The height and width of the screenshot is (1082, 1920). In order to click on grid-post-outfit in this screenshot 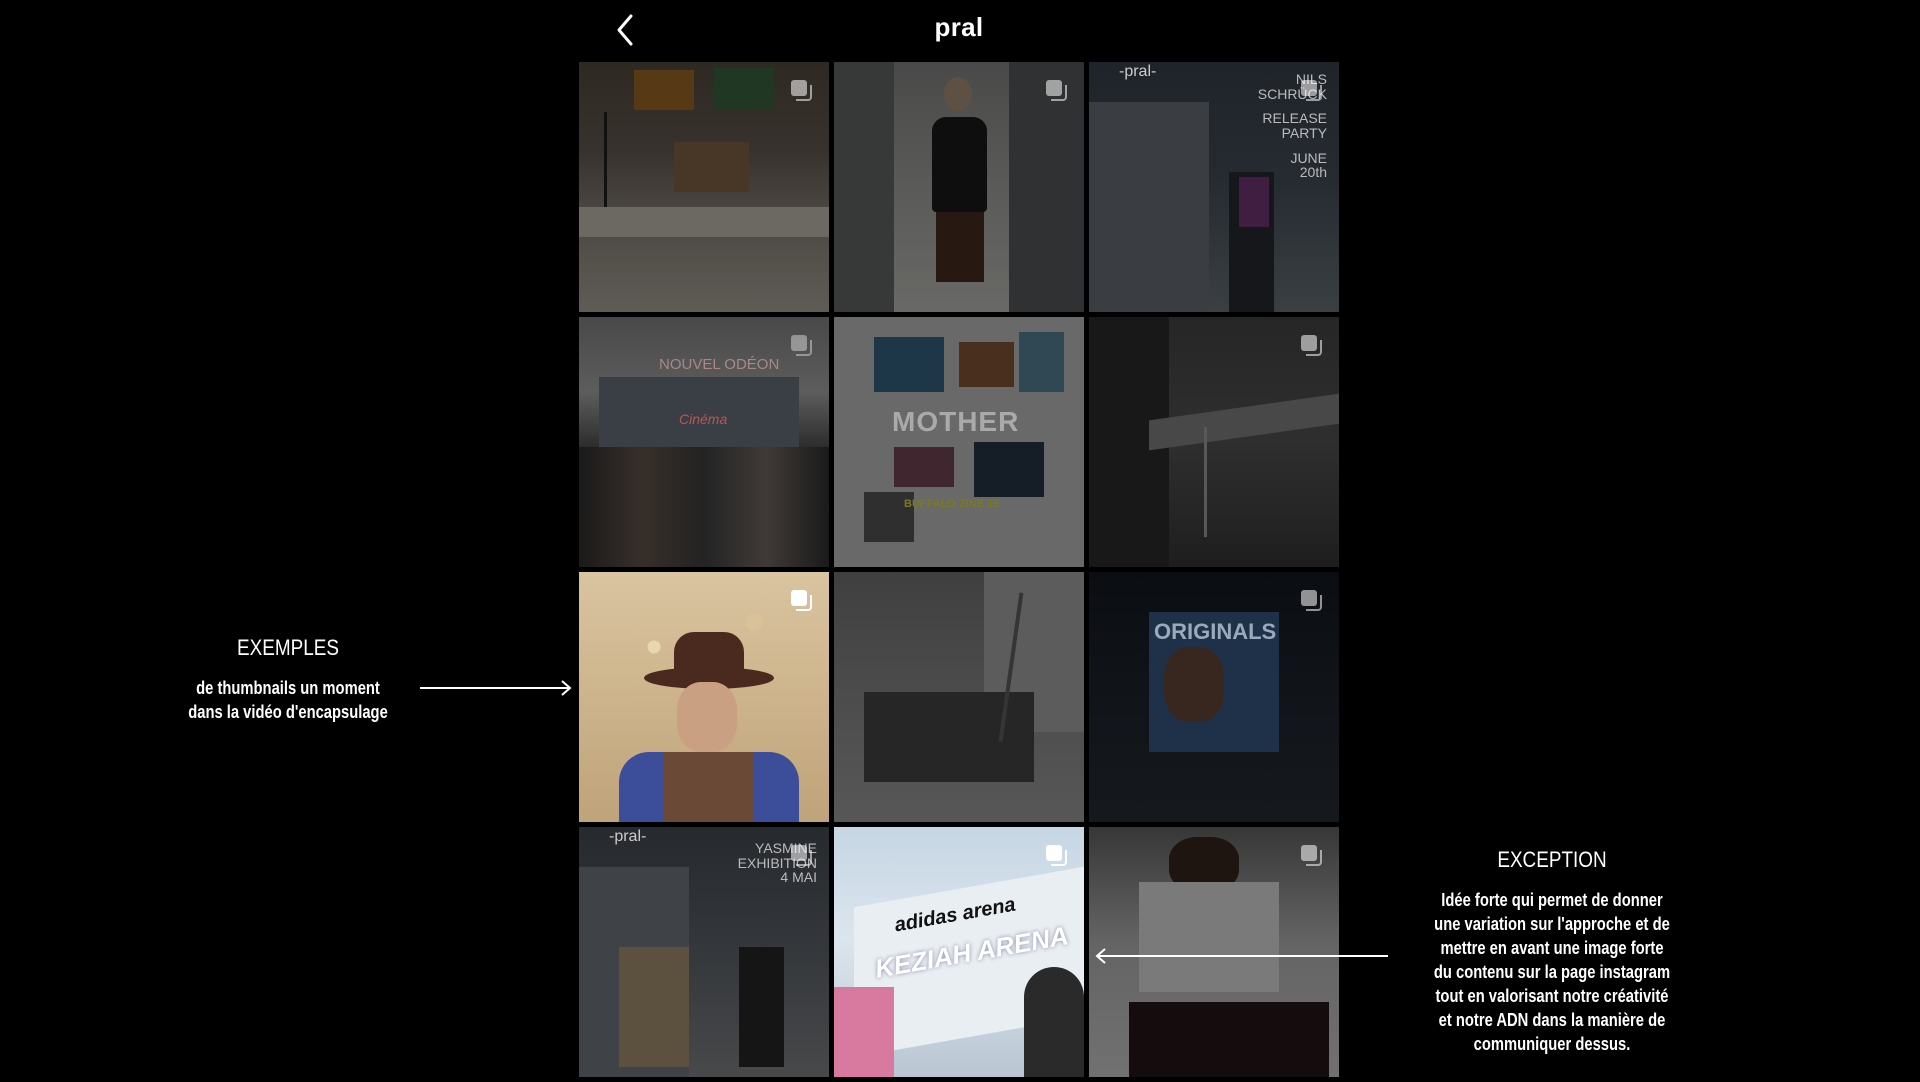, I will do `click(959, 187)`.